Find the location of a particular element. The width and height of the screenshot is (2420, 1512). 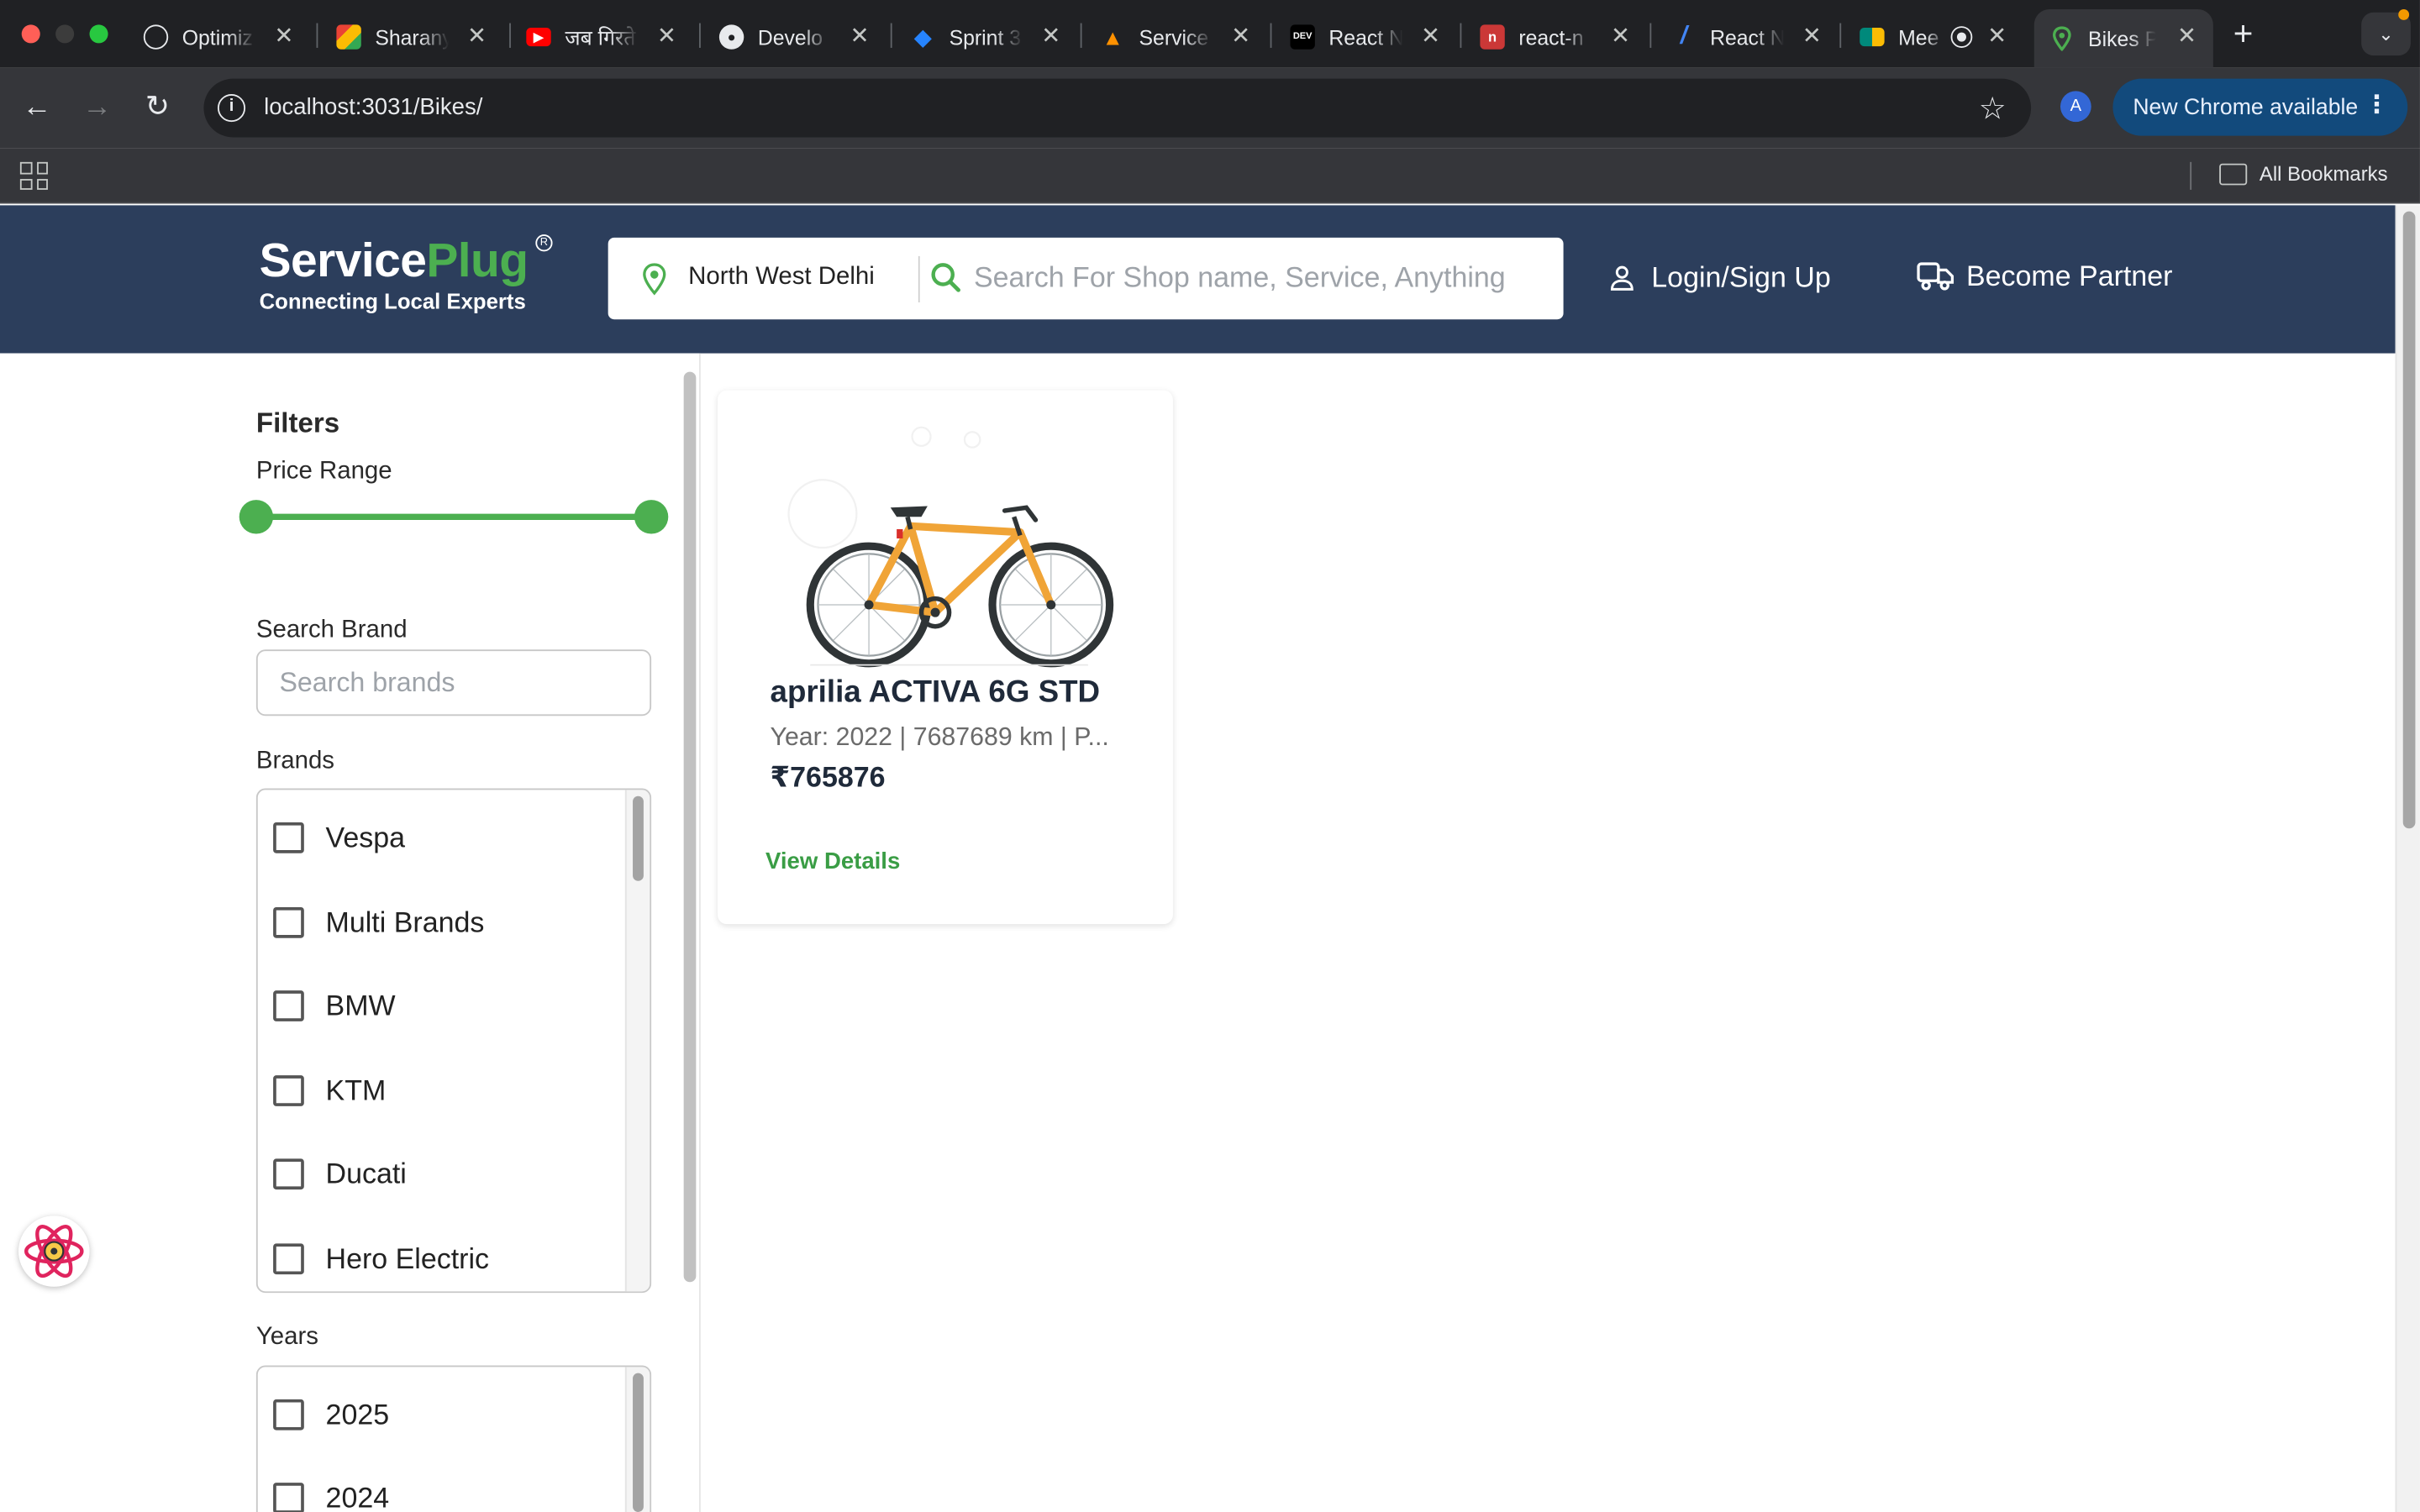

listing-title: aprilia ACTIVA 6G STD is located at coordinates (936, 693).